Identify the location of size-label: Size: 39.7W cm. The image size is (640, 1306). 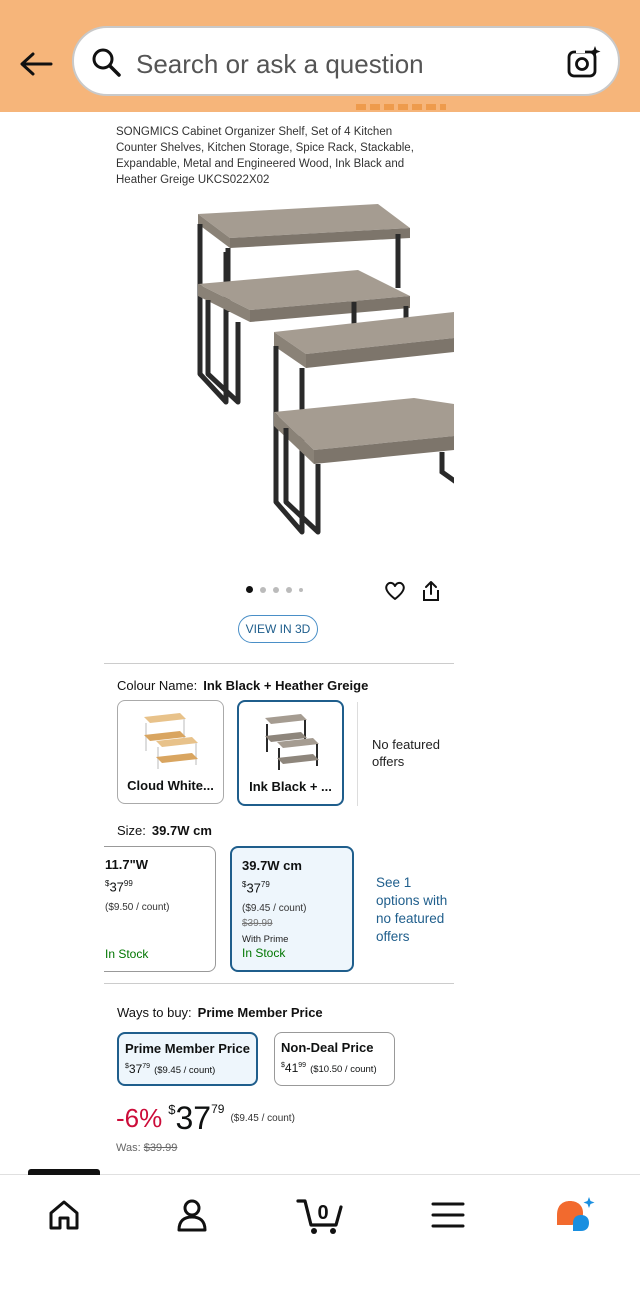
(164, 830).